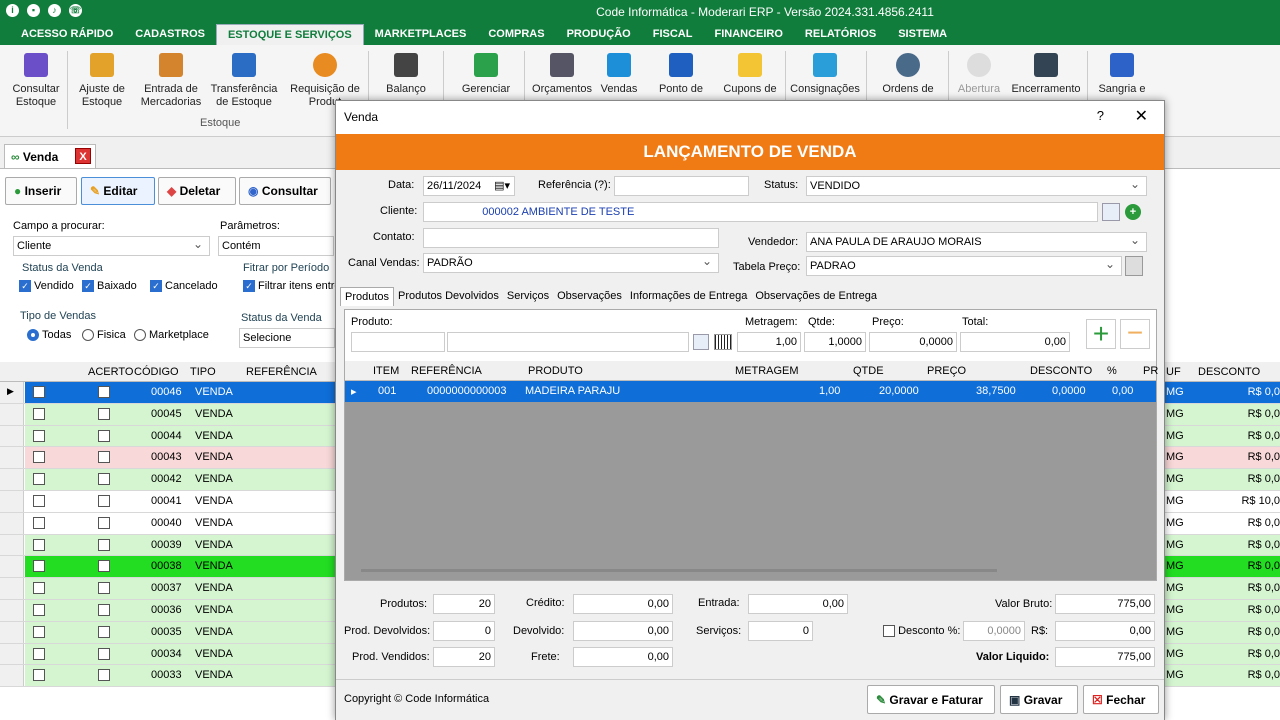 The height and width of the screenshot is (720, 1280). I want to click on edit-button: ✎ Editar, so click(118, 191).